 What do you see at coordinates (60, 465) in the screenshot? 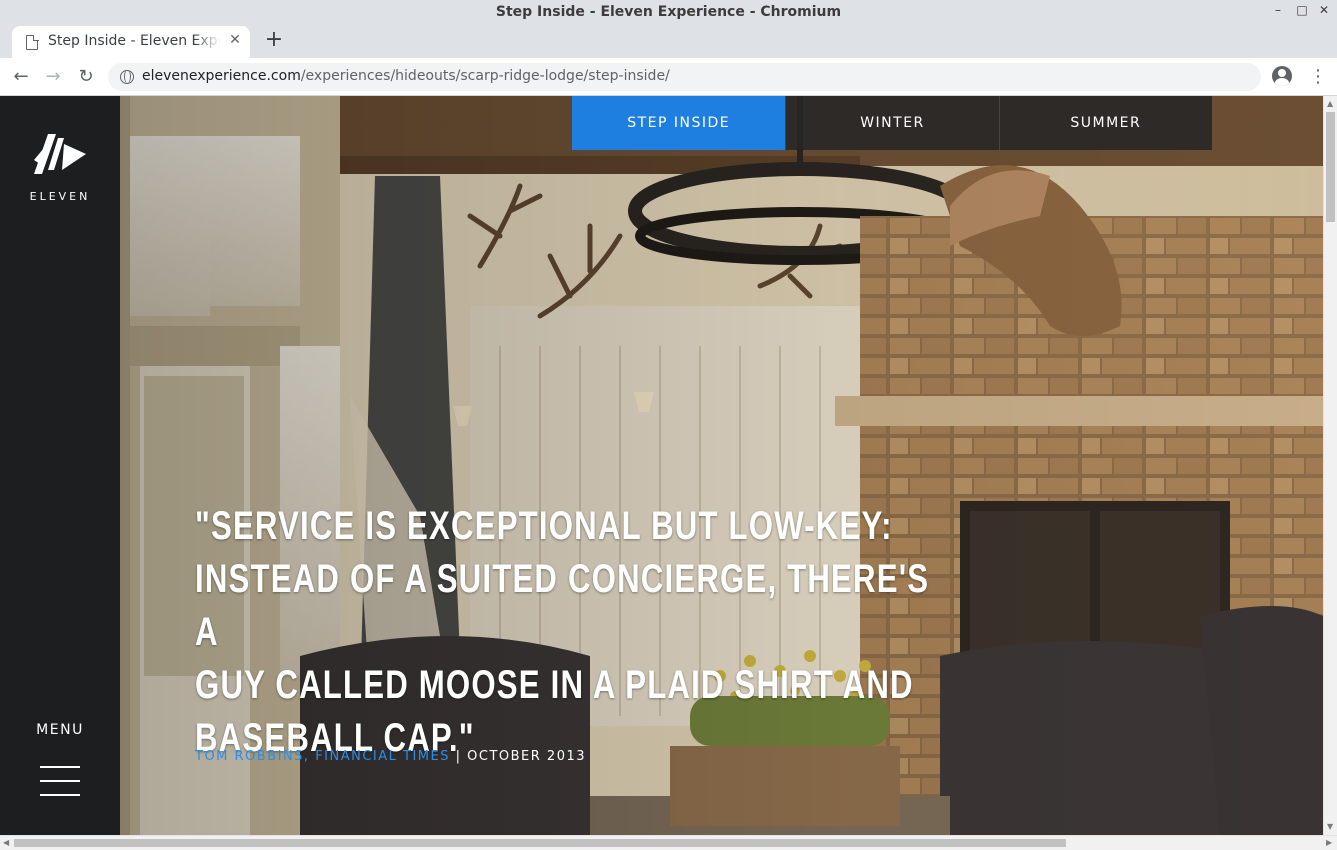
I see `sidebar: ELEVEN MENU` at bounding box center [60, 465].